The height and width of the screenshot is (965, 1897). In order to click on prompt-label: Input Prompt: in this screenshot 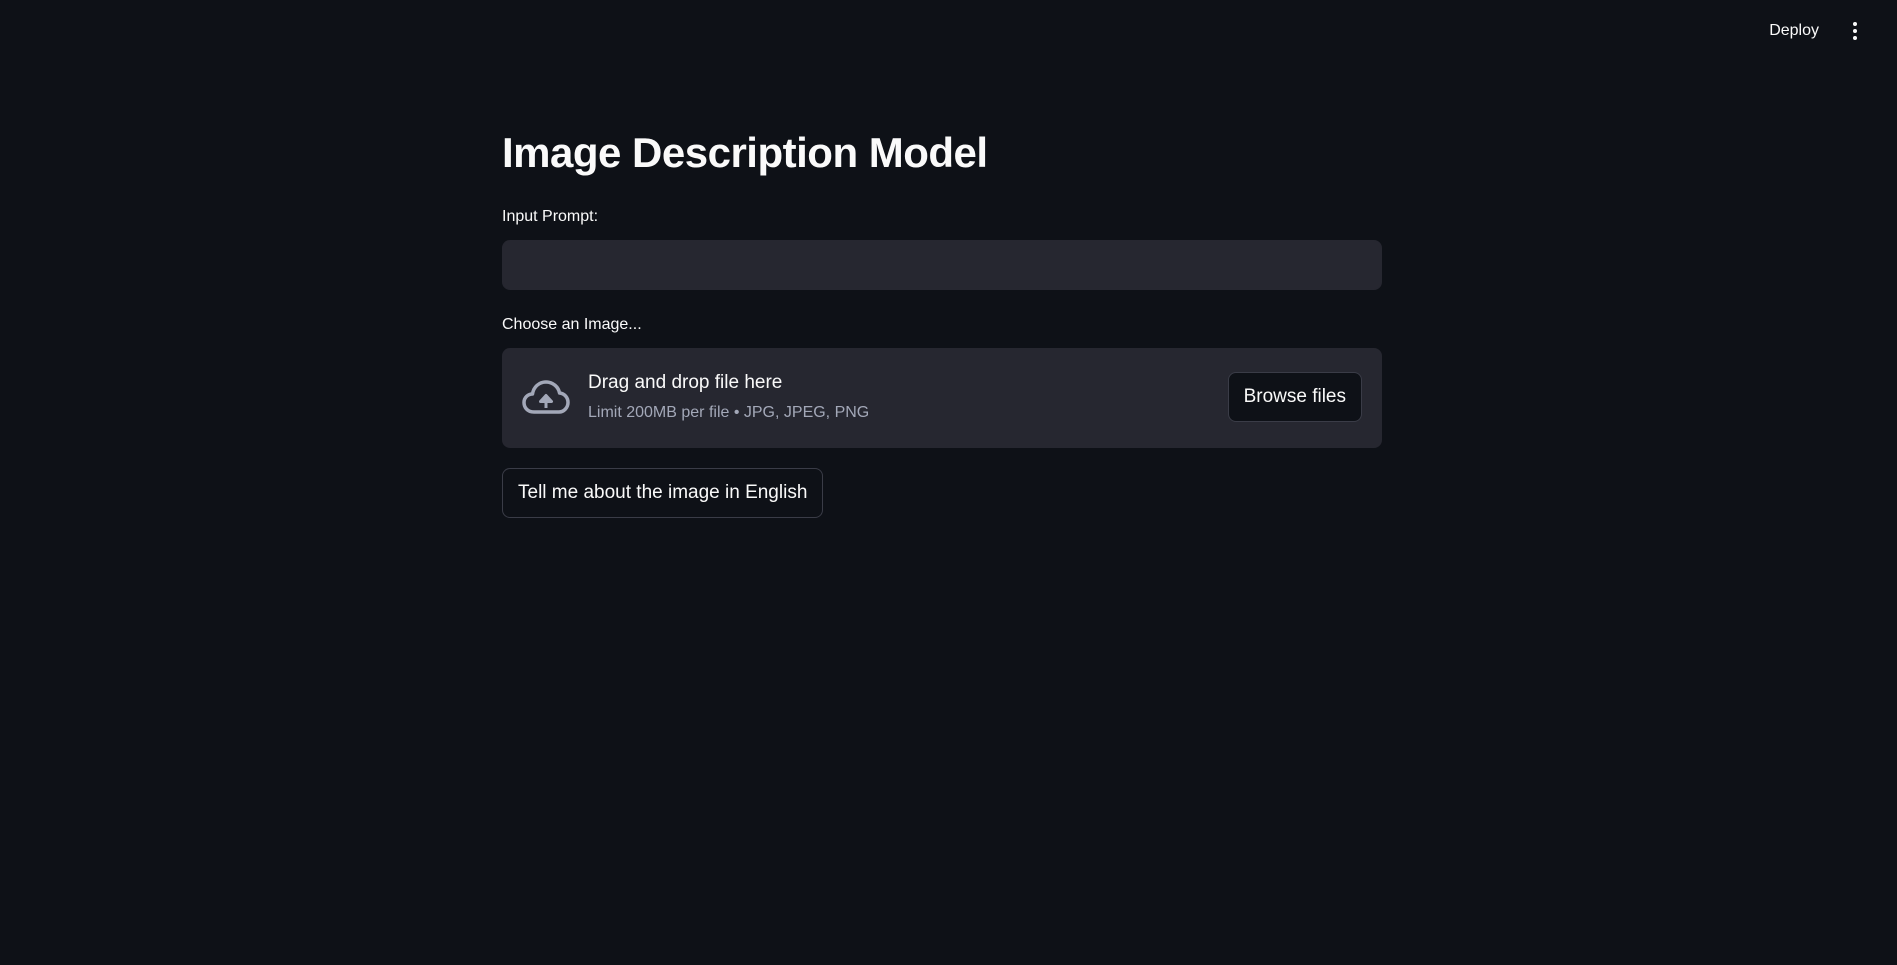, I will do `click(550, 216)`.